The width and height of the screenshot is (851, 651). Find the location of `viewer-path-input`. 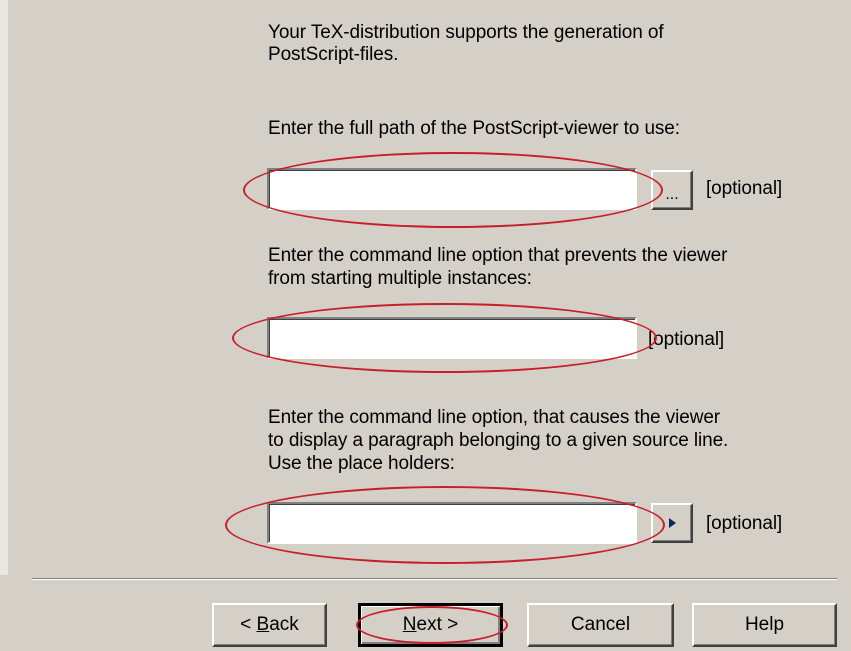

viewer-path-input is located at coordinates (452, 189).